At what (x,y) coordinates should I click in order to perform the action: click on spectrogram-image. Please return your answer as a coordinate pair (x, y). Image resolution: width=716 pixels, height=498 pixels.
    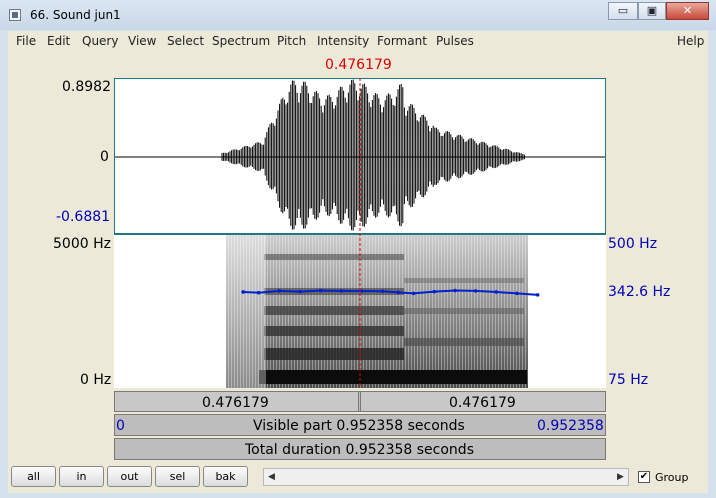
    Looking at the image, I should click on (377, 311).